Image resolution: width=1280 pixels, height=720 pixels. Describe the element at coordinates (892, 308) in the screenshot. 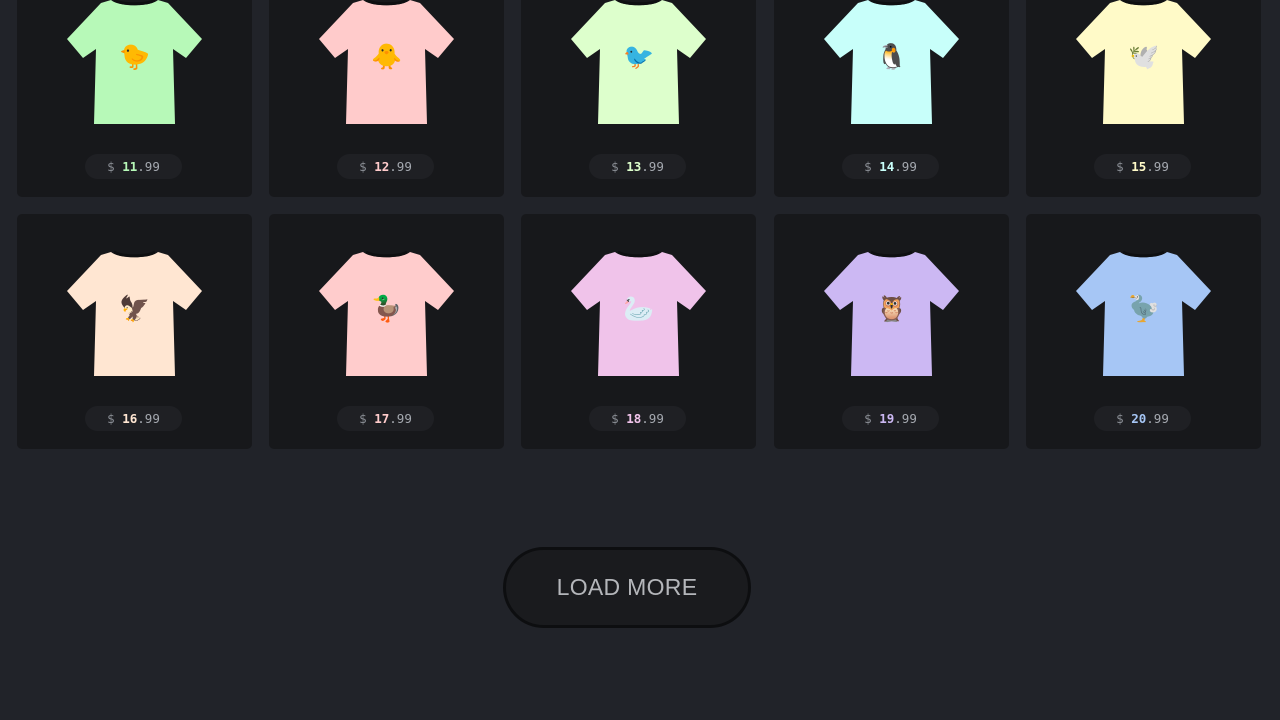

I see `owl-icon: 🦉` at that location.